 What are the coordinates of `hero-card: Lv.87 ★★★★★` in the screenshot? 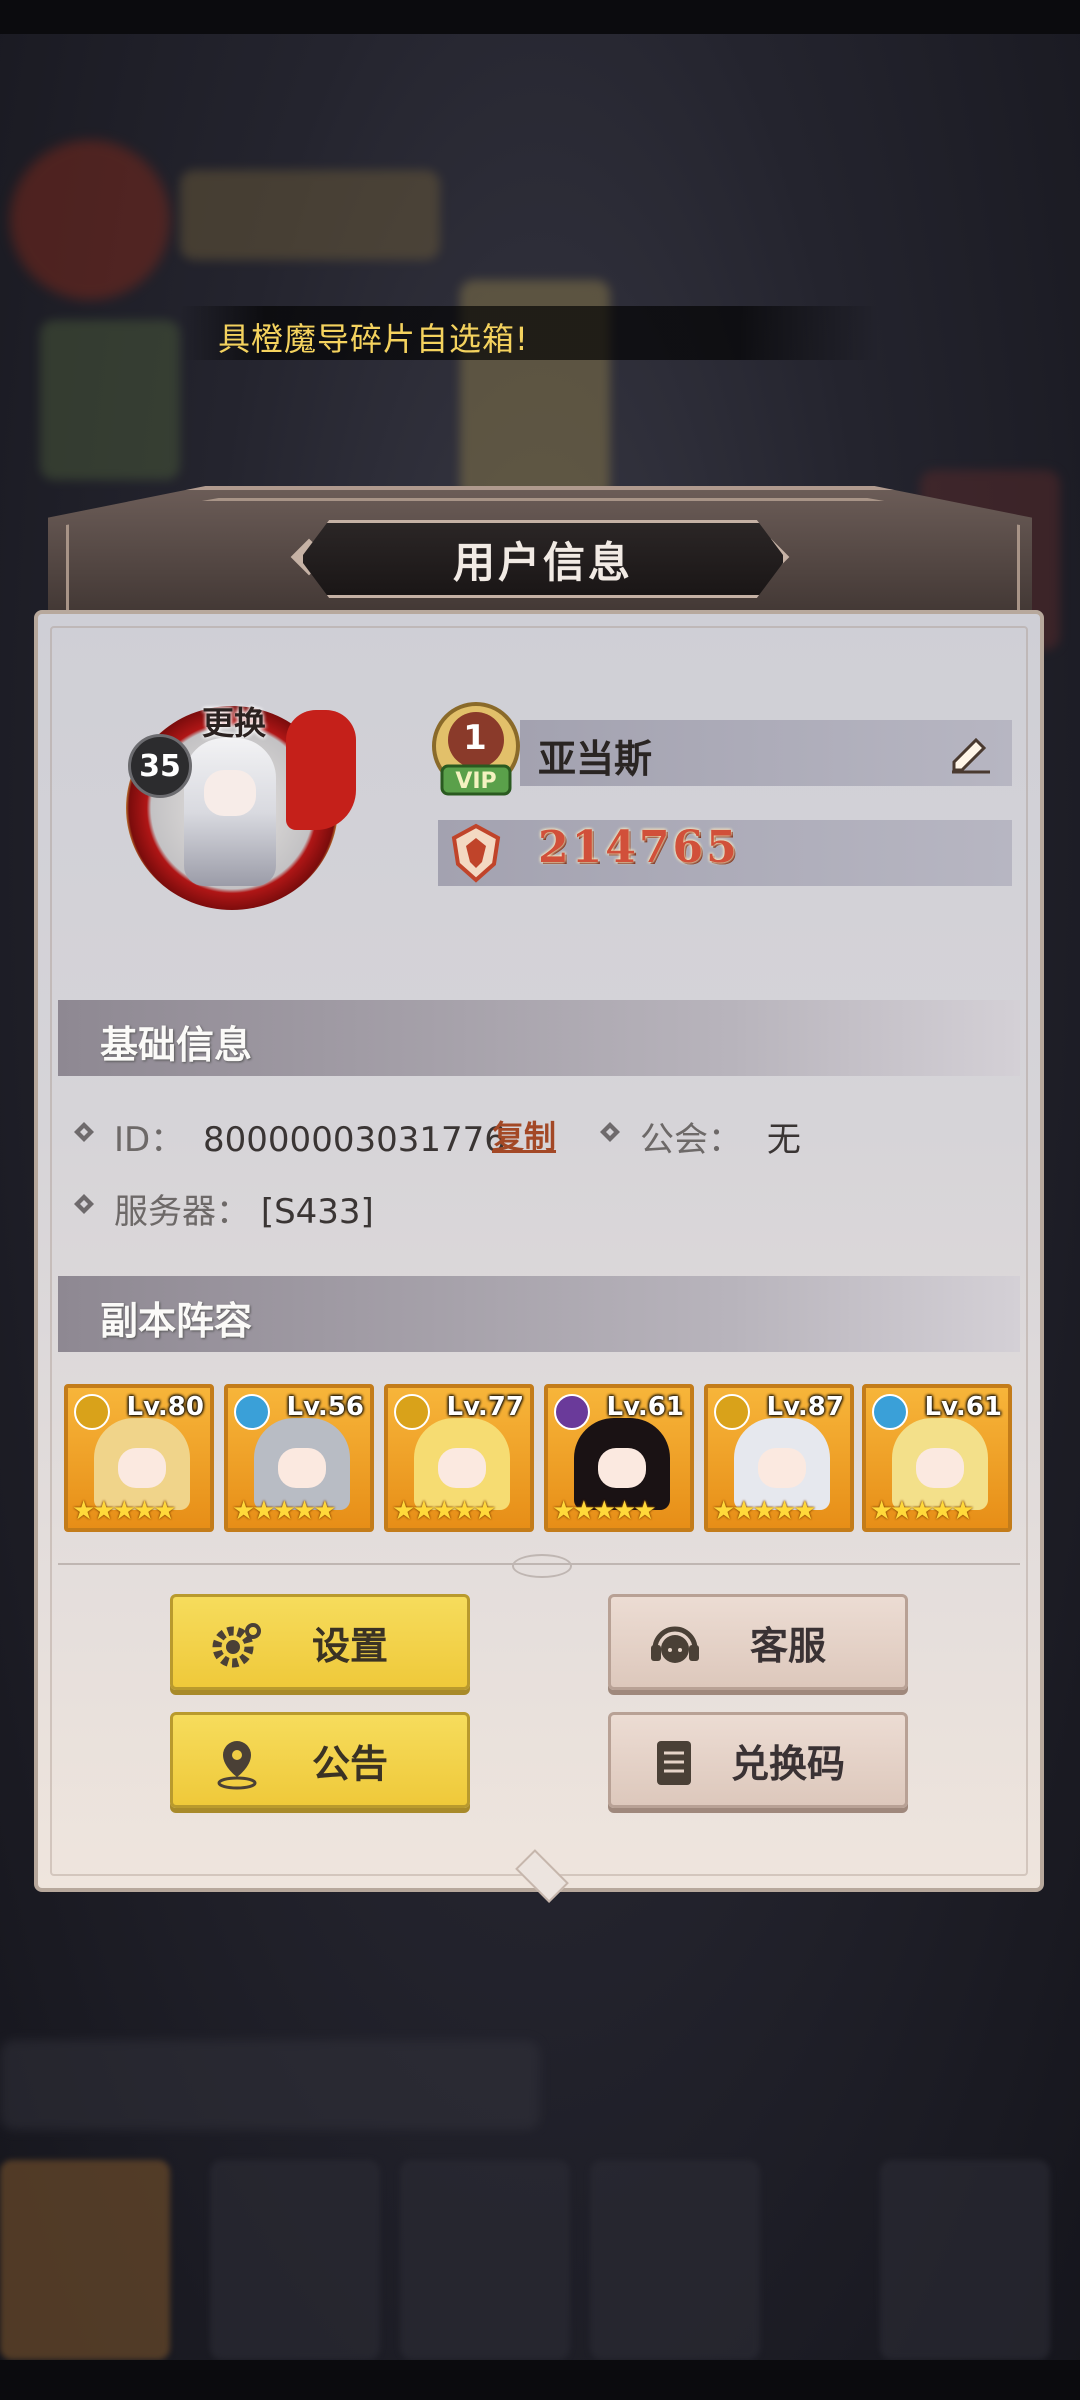 It's located at (779, 1458).